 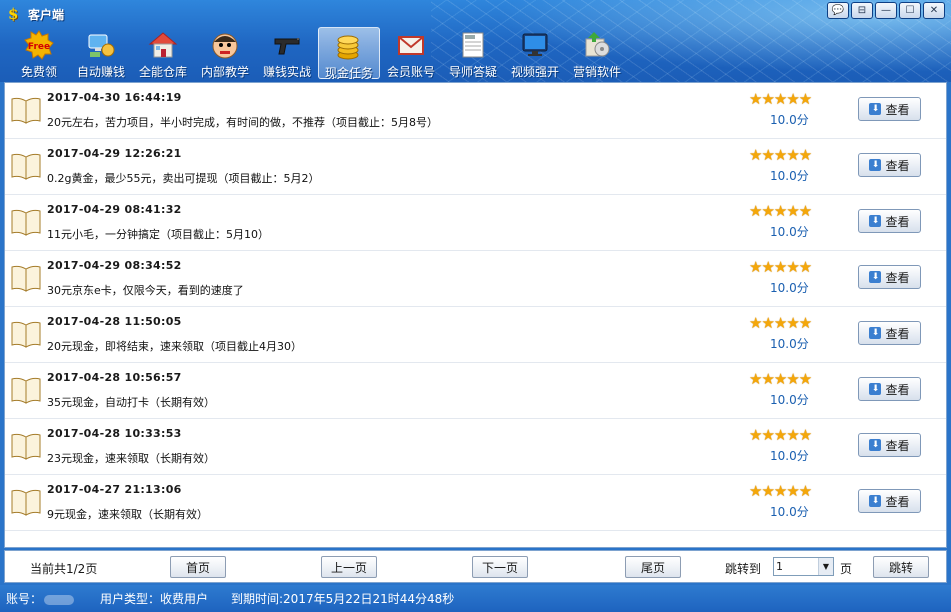 What do you see at coordinates (131, 458) in the screenshot?
I see `task-description: 23元现金，速来领取（长期有效）` at bounding box center [131, 458].